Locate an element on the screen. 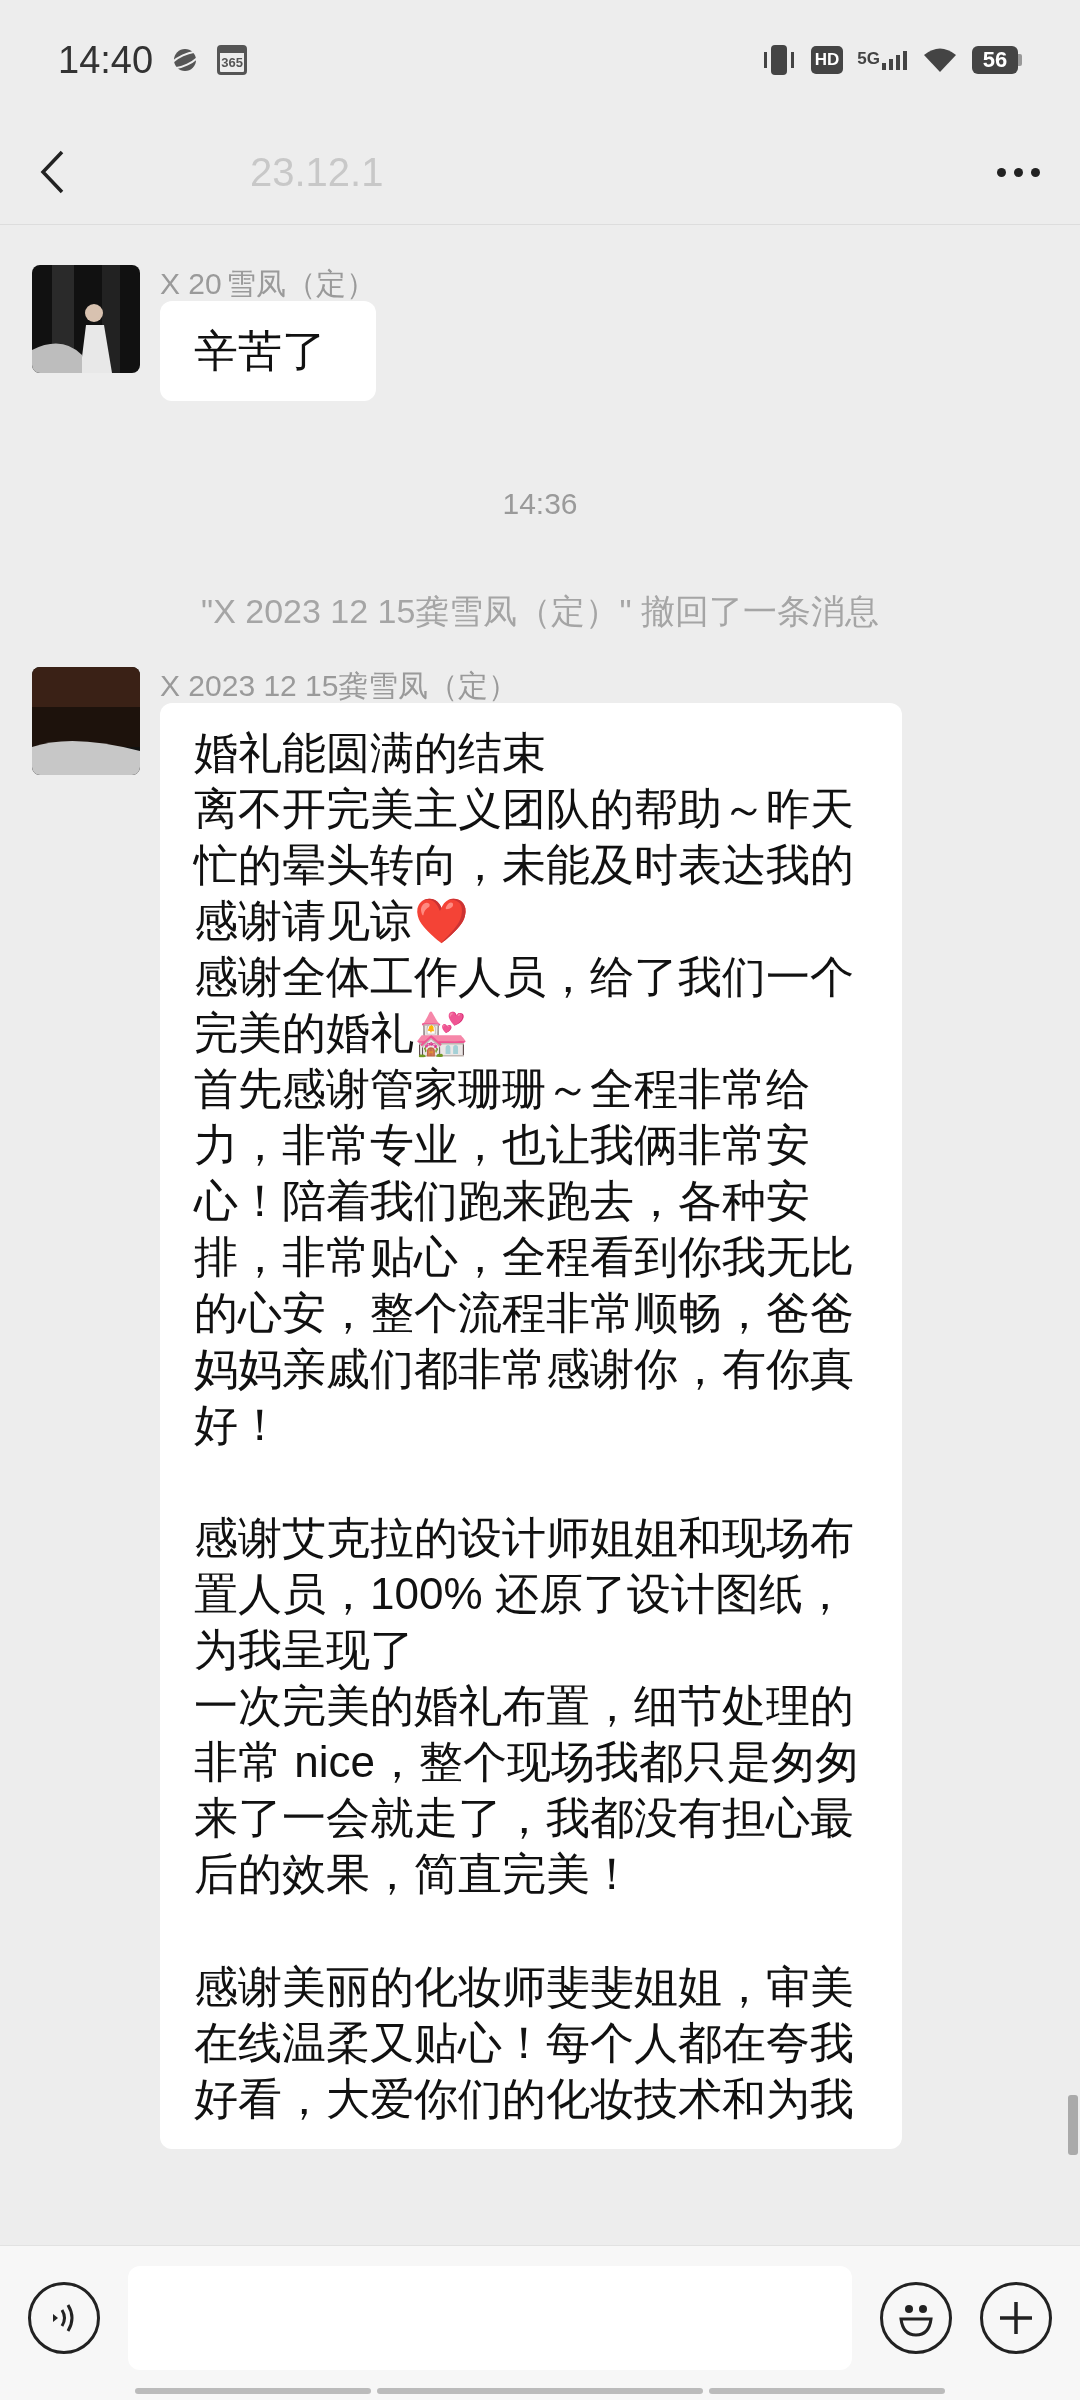 The height and width of the screenshot is (2400, 1080). timestamp: 14:36 is located at coordinates (540, 504).